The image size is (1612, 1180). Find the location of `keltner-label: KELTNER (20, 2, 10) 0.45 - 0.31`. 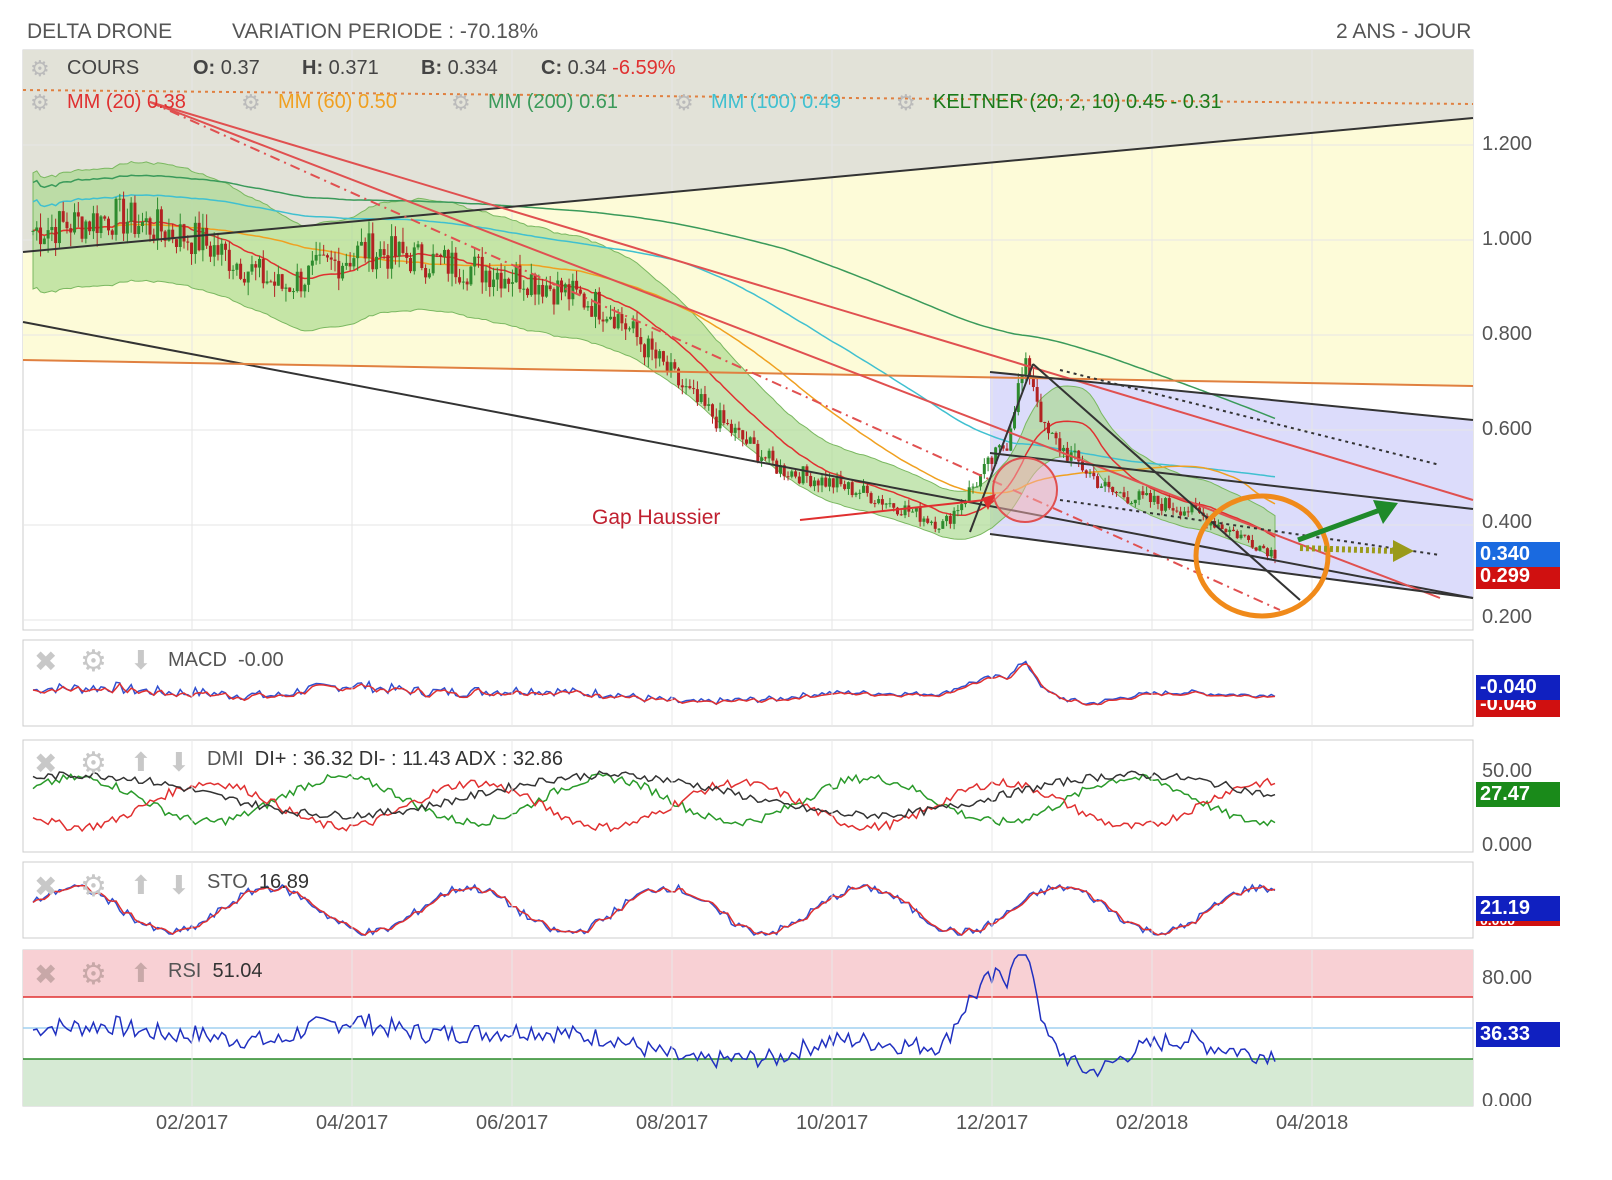

keltner-label: KELTNER (20, 2, 10) 0.45 - 0.31 is located at coordinates (1077, 102).